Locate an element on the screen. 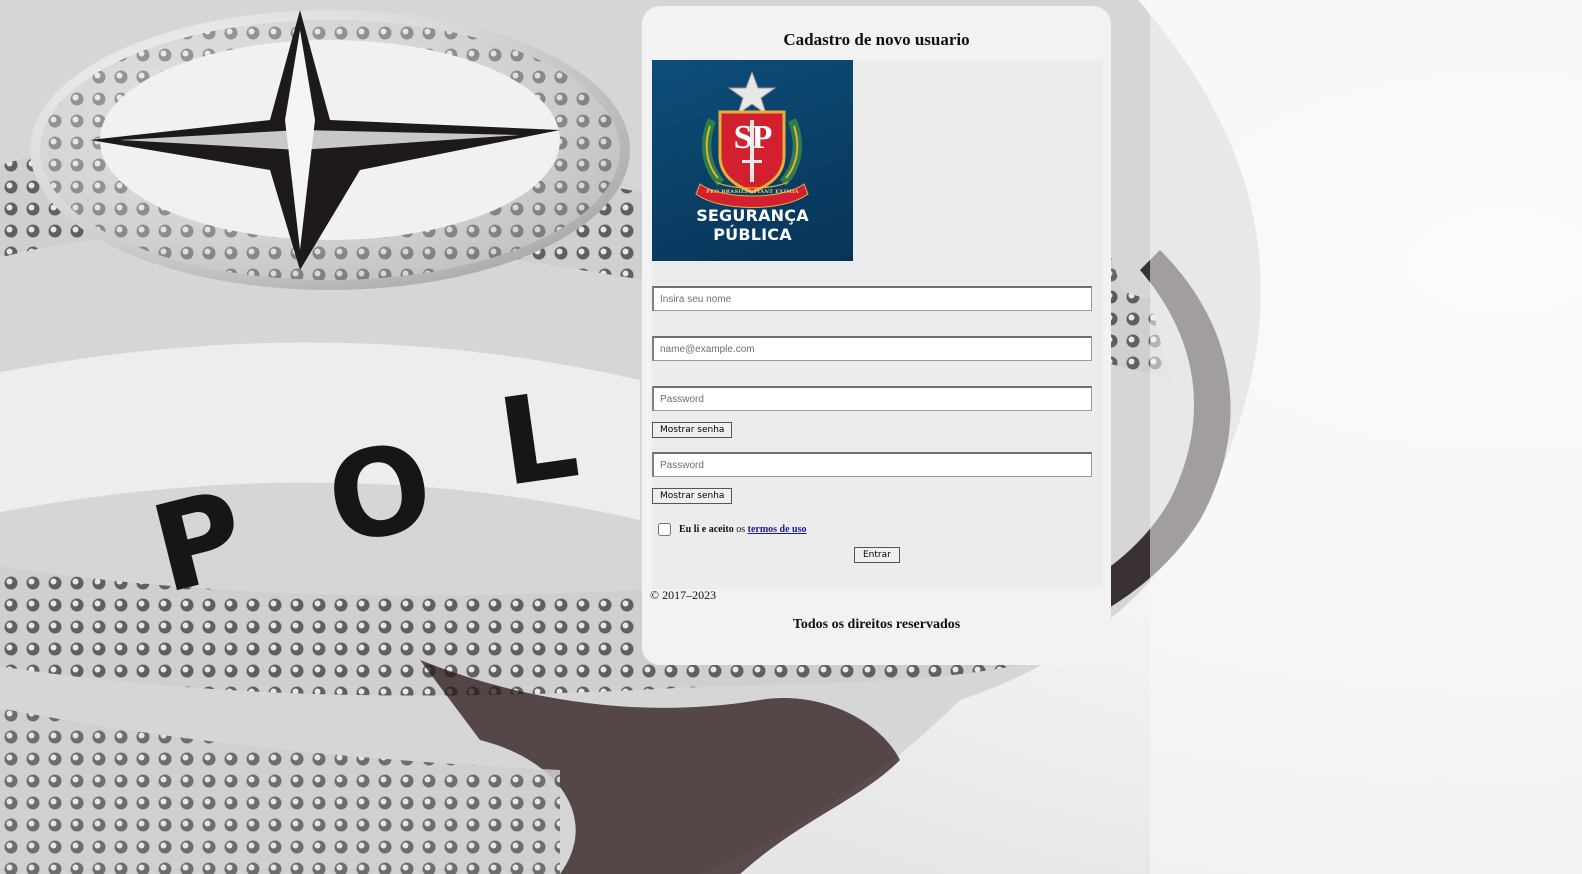 The image size is (1582, 874). name-input is located at coordinates (872, 298).